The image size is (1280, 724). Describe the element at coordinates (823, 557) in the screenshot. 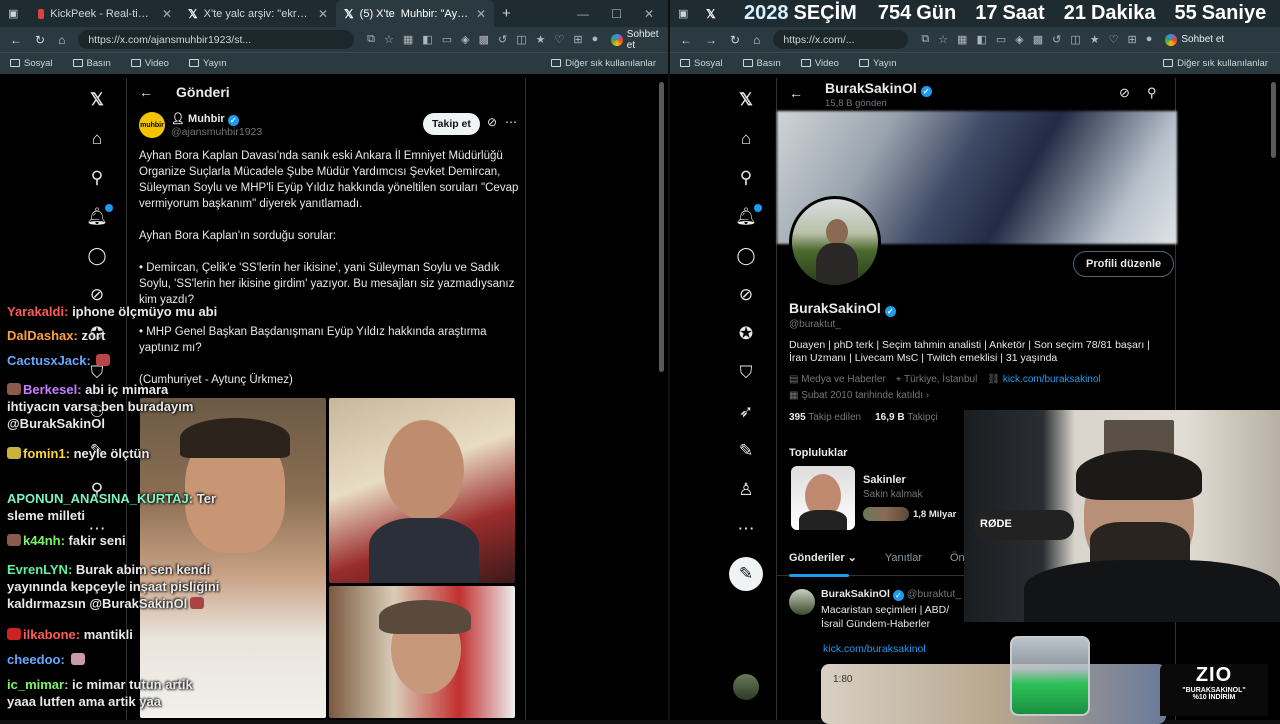

I see `tab-posts: Gönderiler ⌄` at that location.